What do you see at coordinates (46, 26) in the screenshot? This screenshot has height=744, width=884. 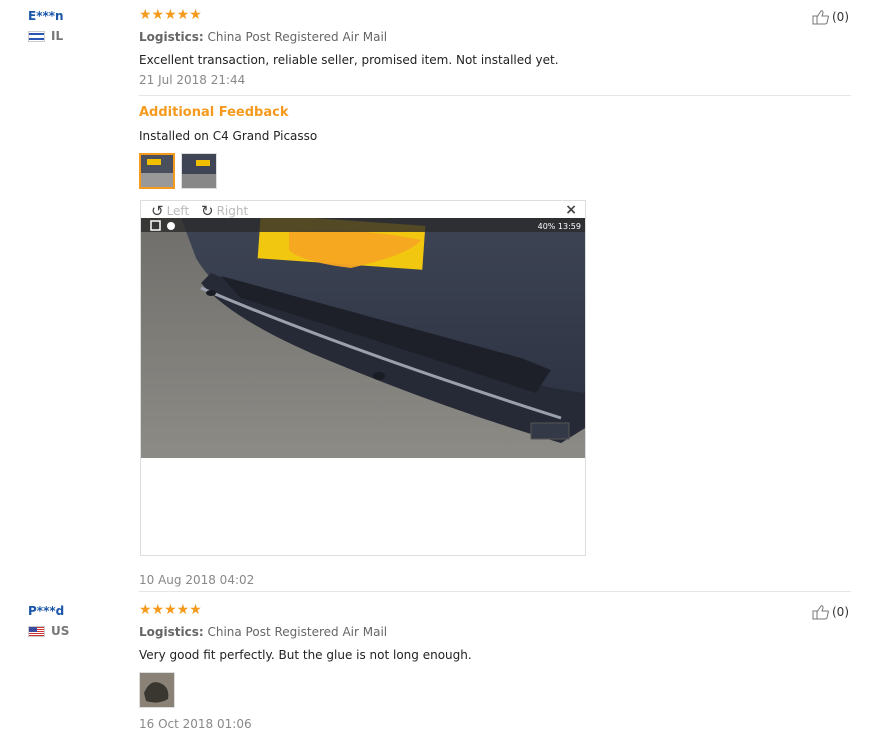 I see `reviewer-info: E***n IL` at bounding box center [46, 26].